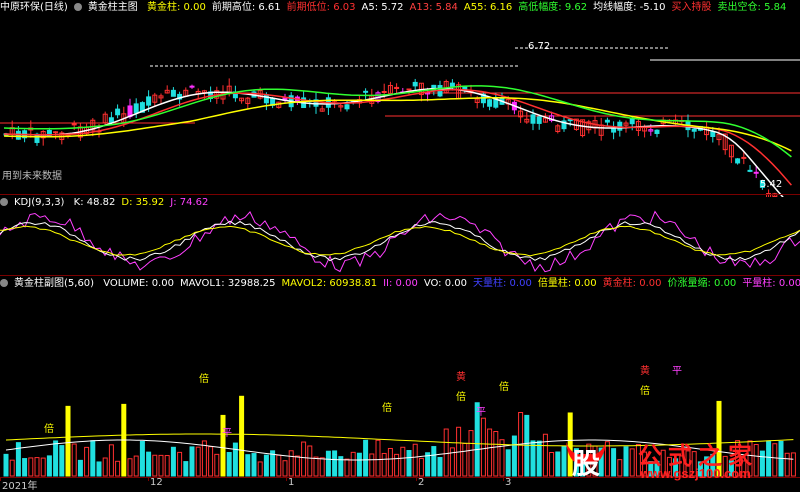 Image resolution: width=800 pixels, height=492 pixels. I want to click on kdj-j-line, so click(400, 241).